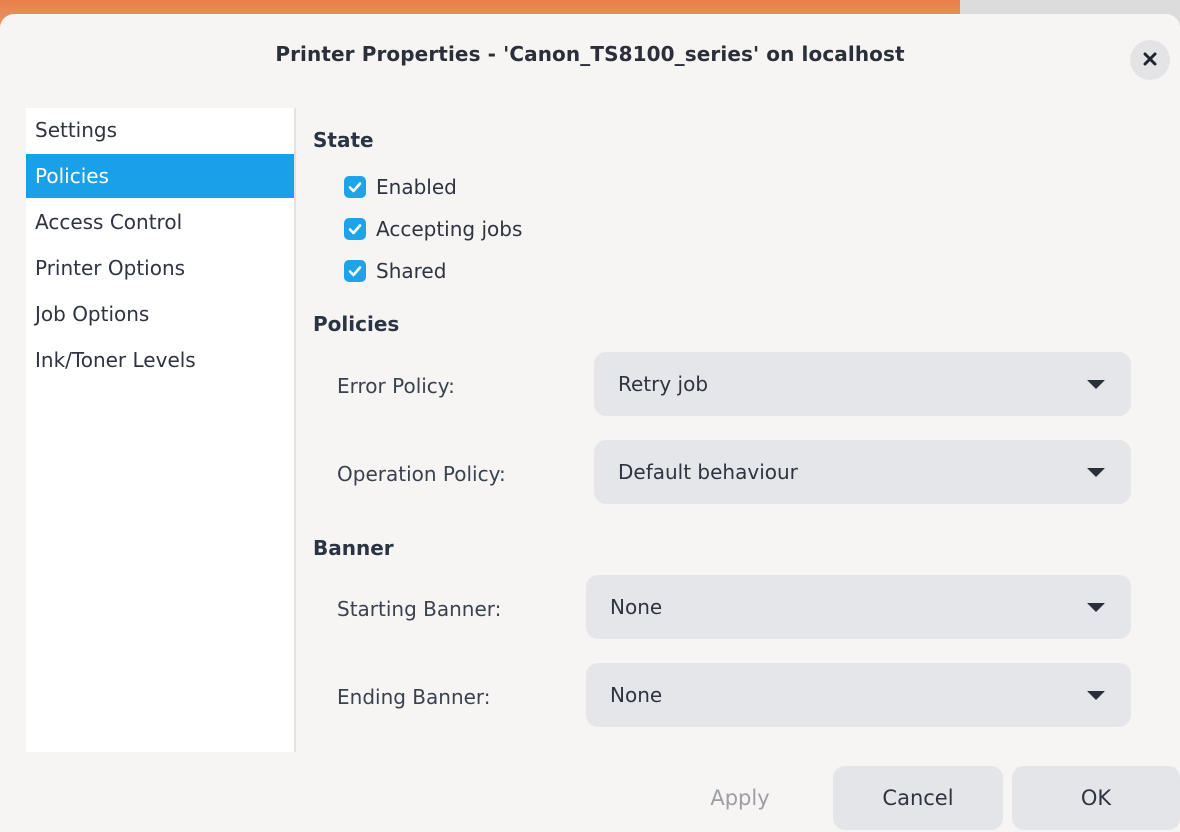 The height and width of the screenshot is (832, 1180). I want to click on state-heading: State, so click(343, 140).